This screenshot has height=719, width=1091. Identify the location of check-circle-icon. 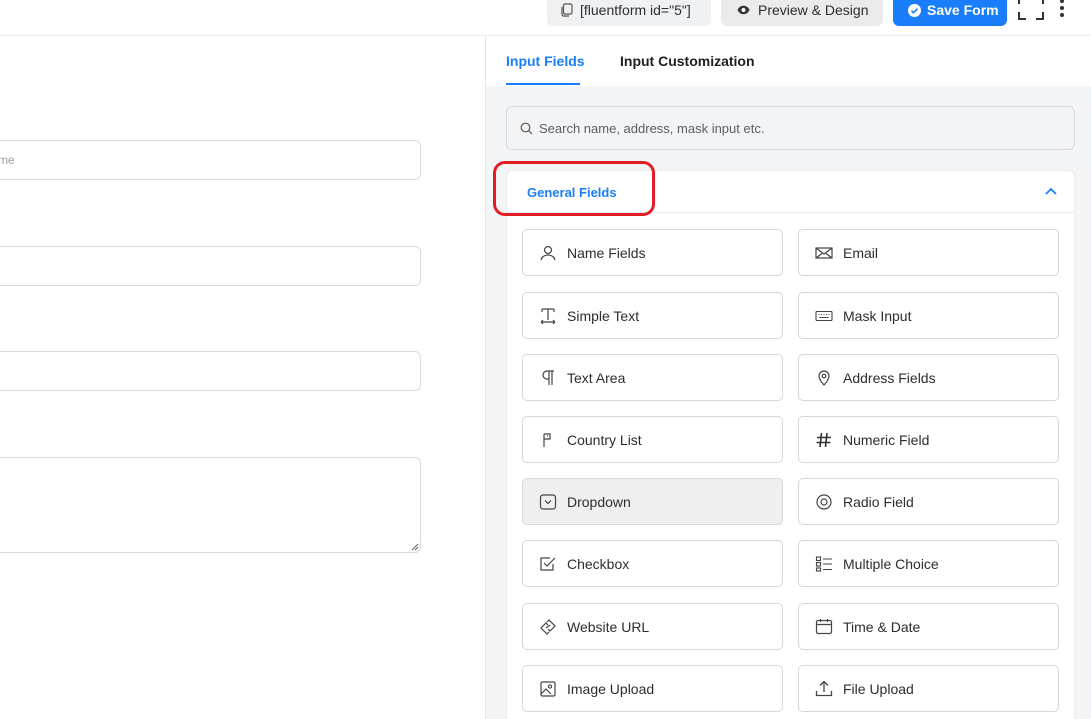
(914, 10).